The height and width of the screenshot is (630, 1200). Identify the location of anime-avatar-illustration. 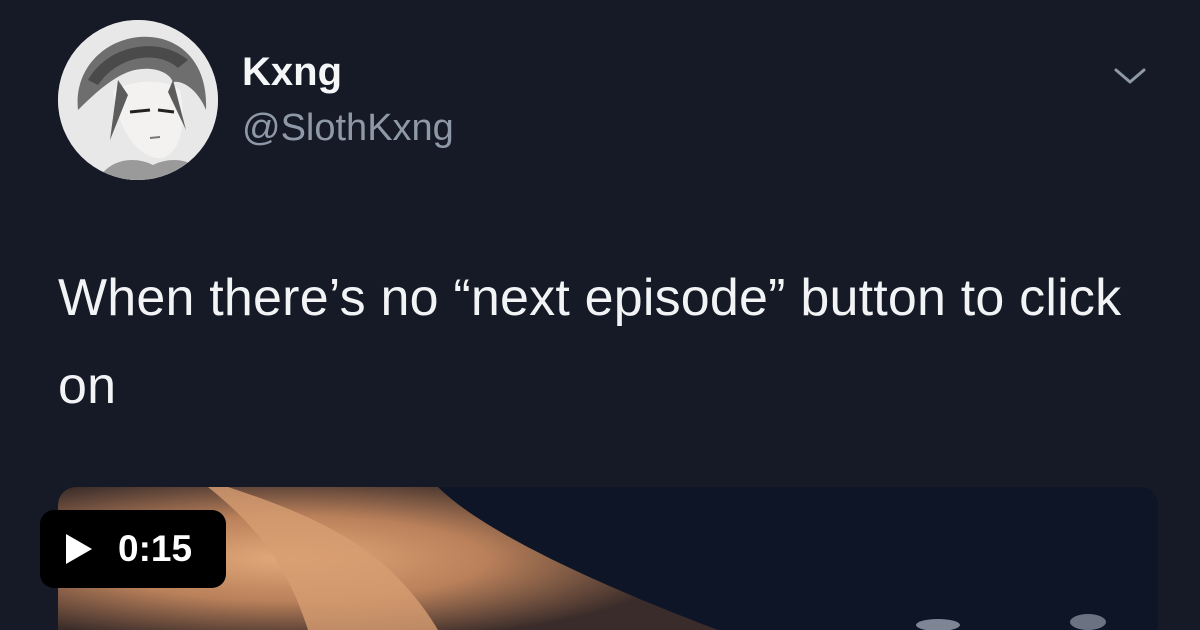
(138, 100).